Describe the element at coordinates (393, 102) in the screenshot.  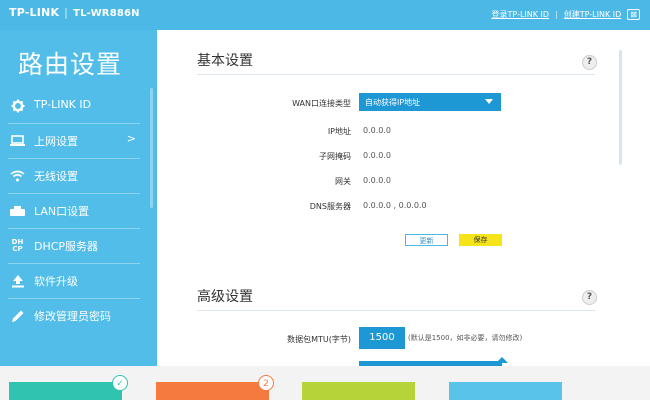
I see `wan-type-value: 自动获得IP地址` at that location.